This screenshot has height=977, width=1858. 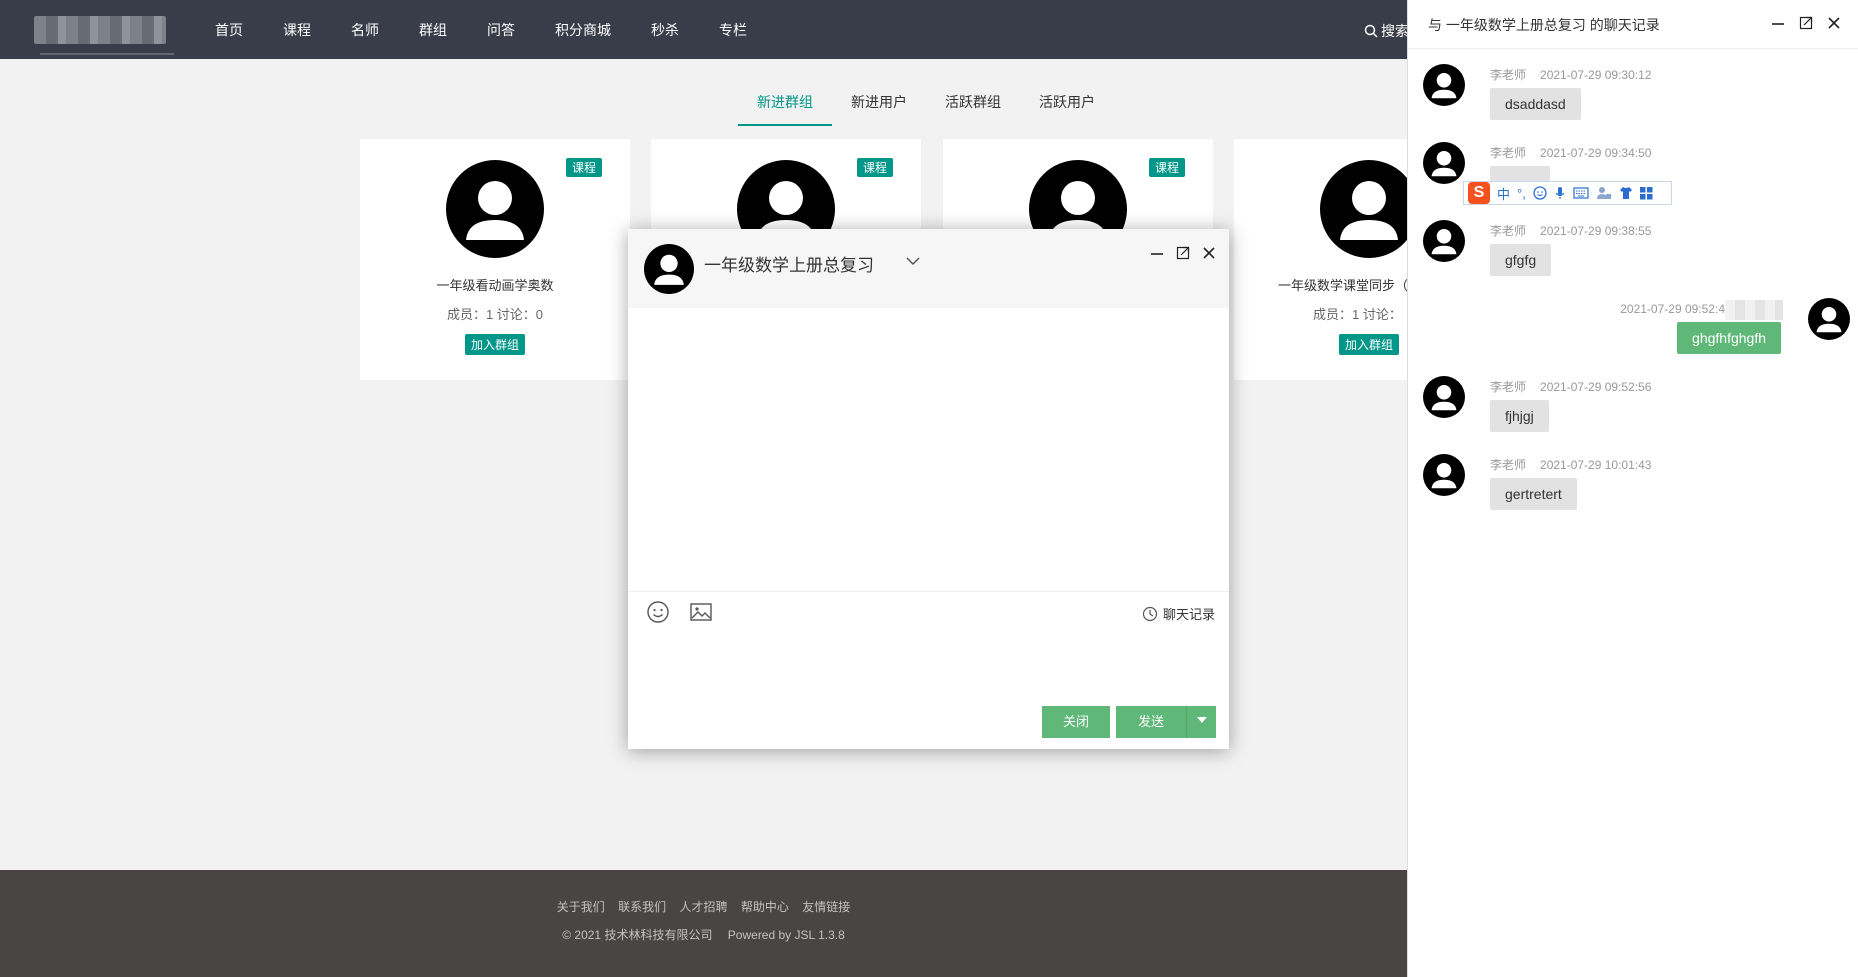 I want to click on history-panel-title: 与 一年级数学上册总复习 的聊天记录, so click(x=1544, y=25).